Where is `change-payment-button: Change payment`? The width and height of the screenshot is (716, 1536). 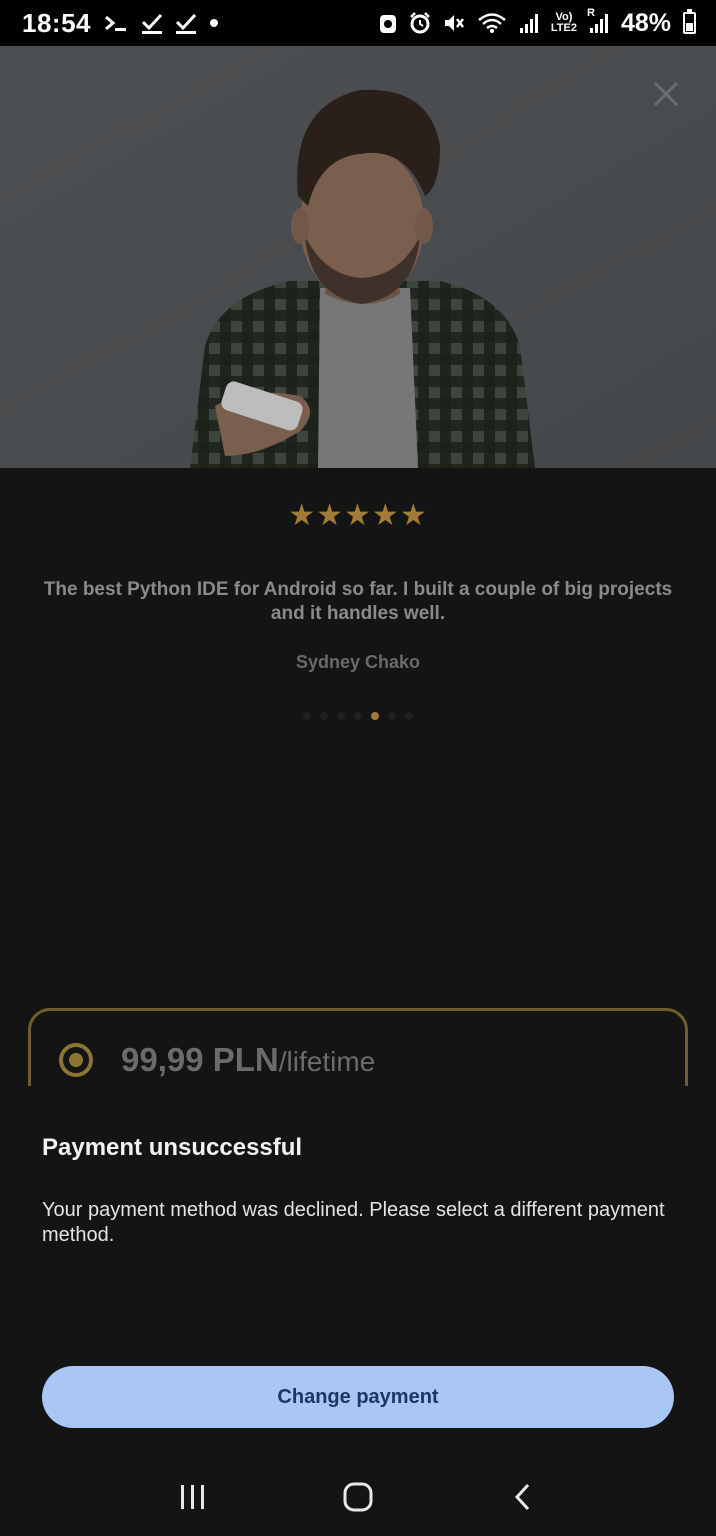 change-payment-button: Change payment is located at coordinates (358, 1397).